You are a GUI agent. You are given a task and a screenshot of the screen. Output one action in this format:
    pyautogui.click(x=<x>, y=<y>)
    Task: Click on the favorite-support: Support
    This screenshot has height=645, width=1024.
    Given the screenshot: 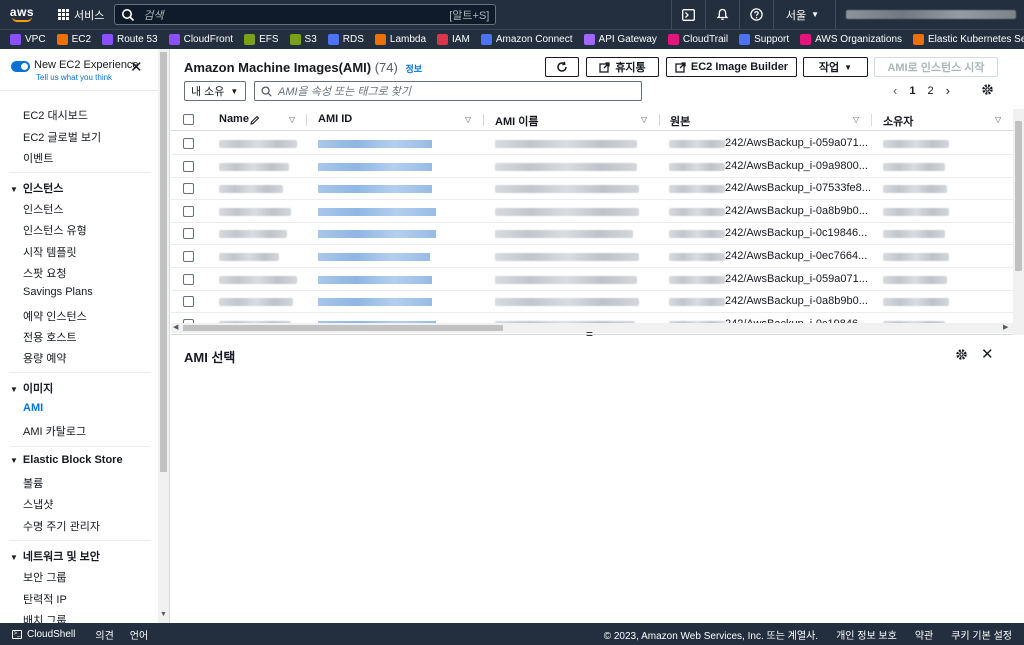 What is the action you would take?
    pyautogui.click(x=764, y=39)
    